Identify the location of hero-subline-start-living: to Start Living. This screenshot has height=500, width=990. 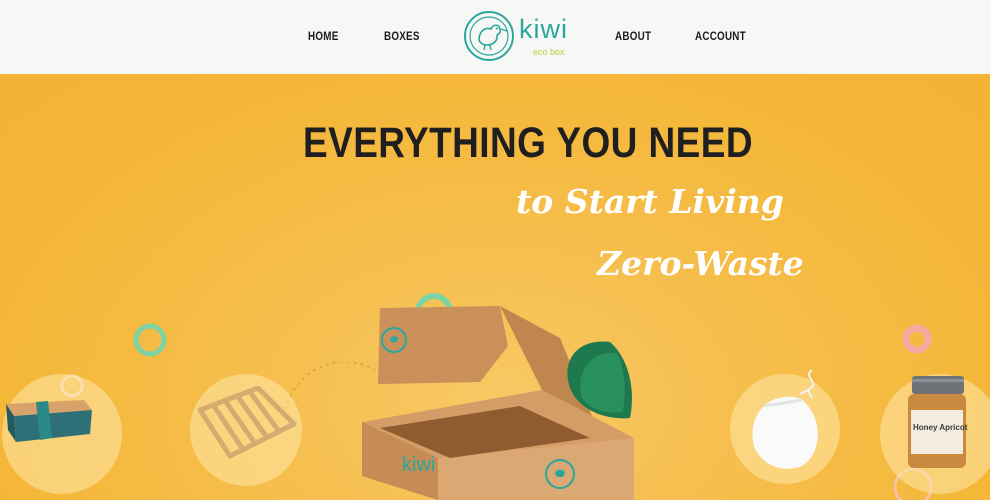
(650, 201).